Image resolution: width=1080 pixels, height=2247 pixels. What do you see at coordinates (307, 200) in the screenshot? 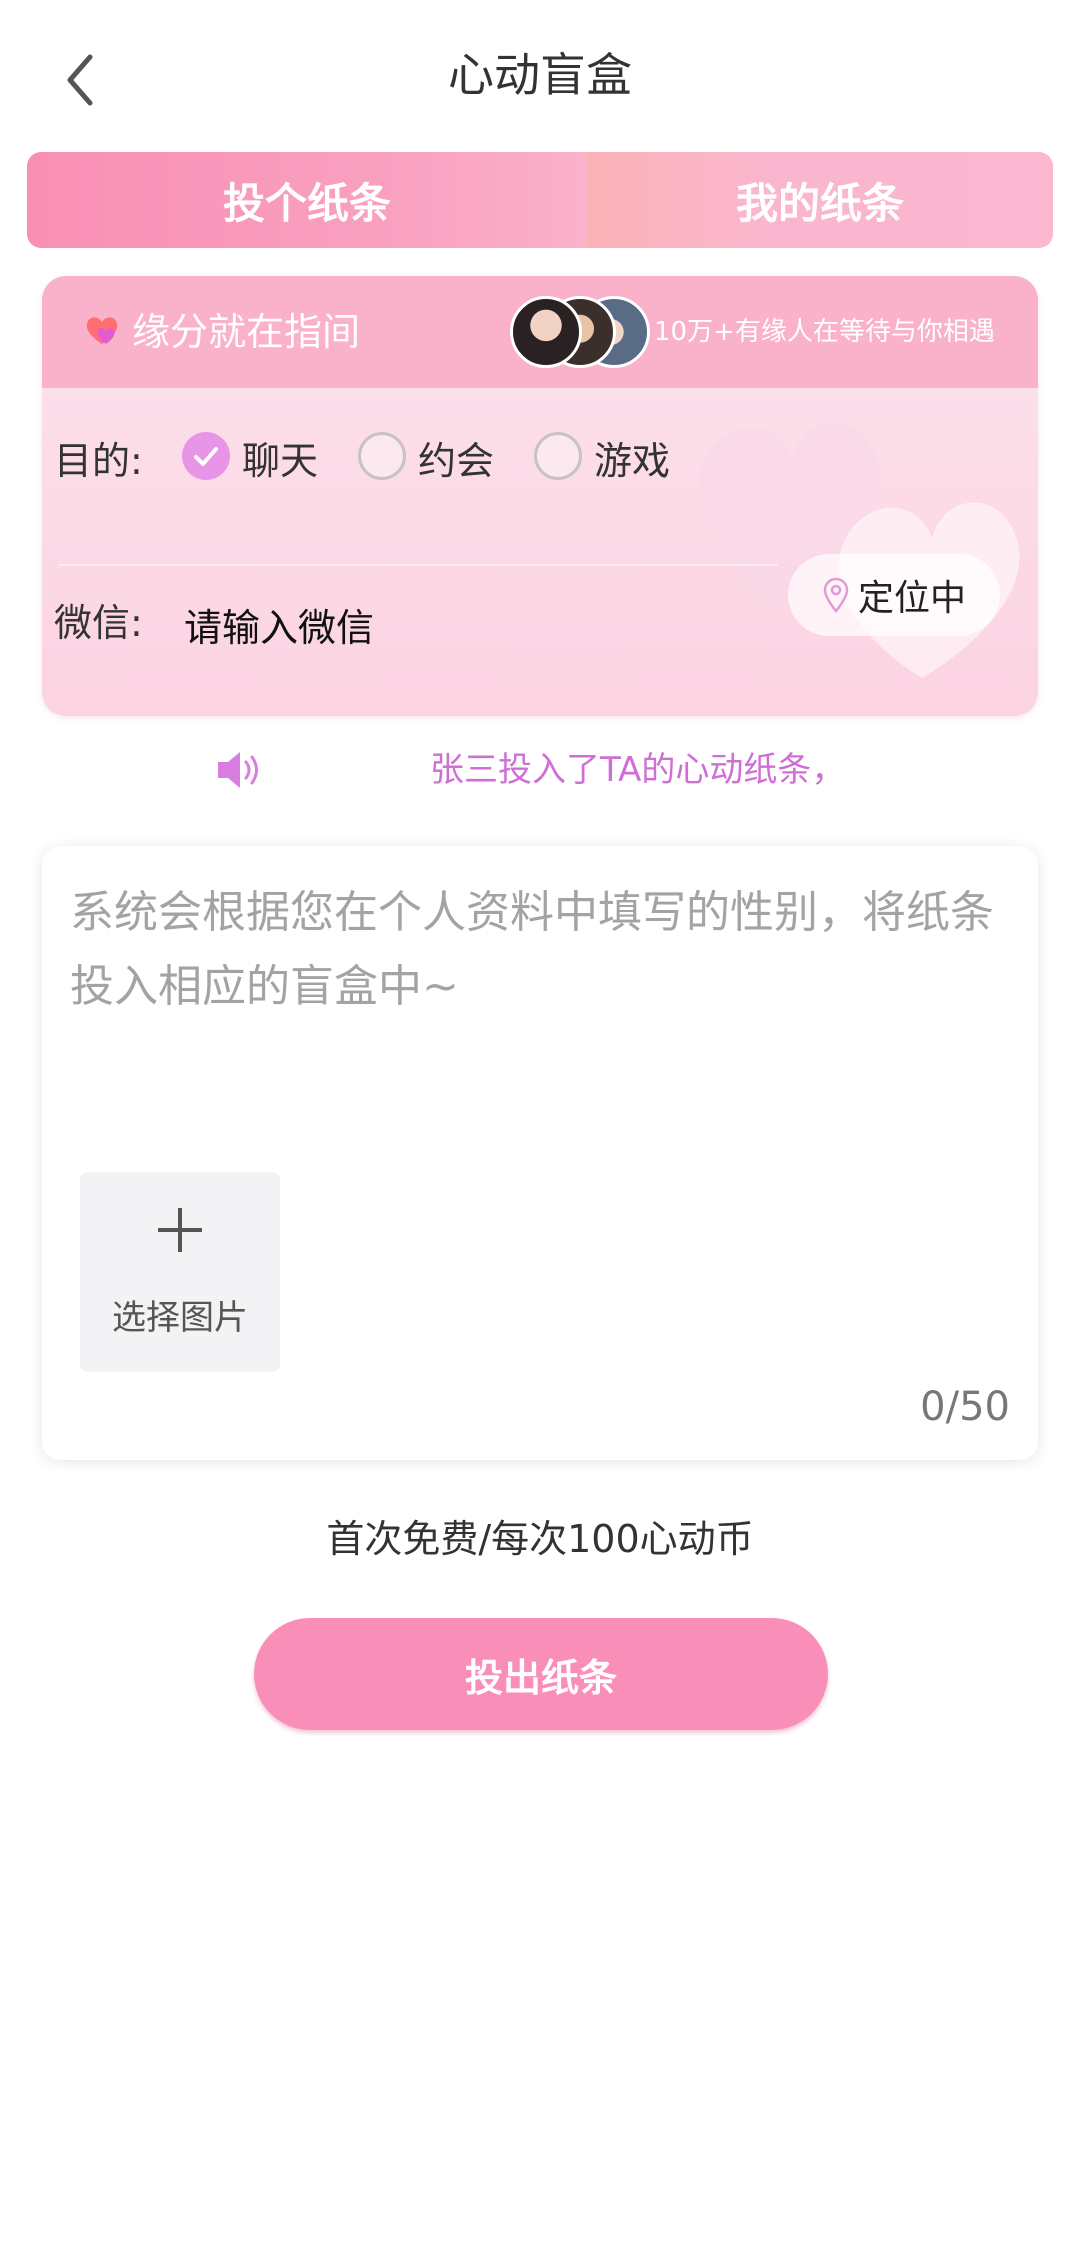
I see `tab-send-note: 投个纸条` at bounding box center [307, 200].